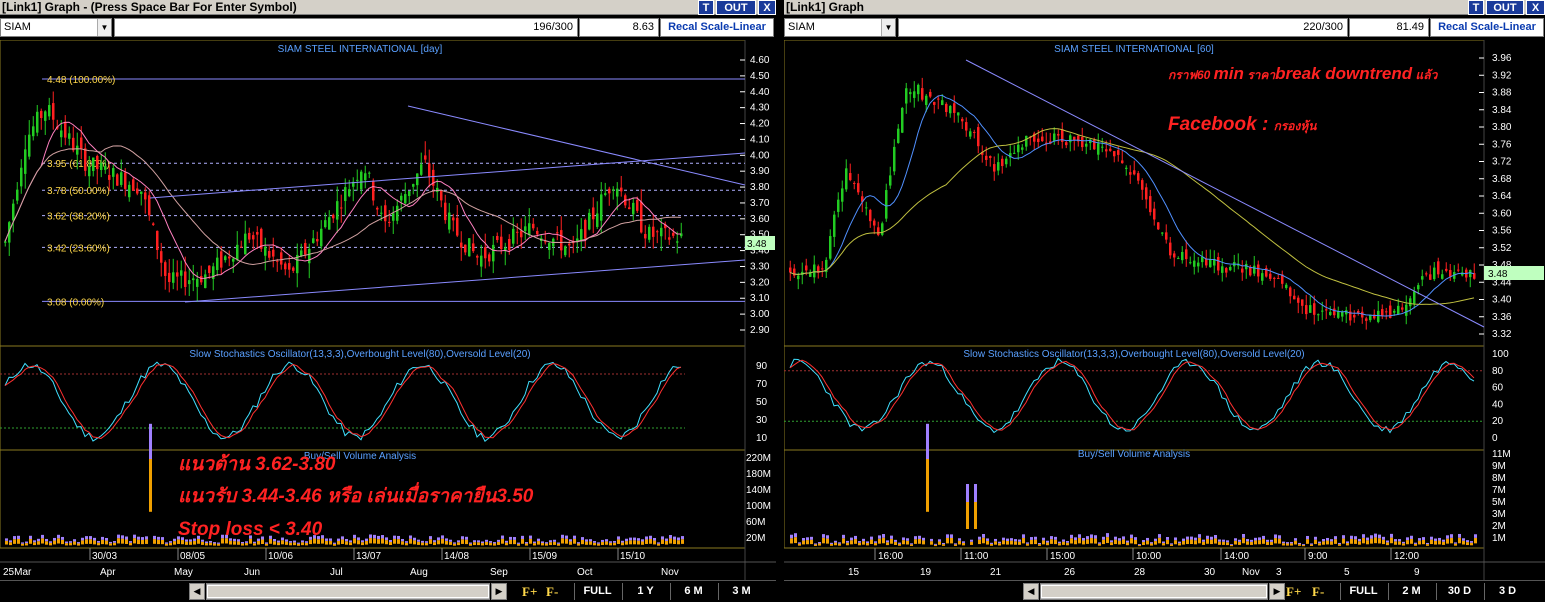 The image size is (1545, 602). What do you see at coordinates (1487, 27) in the screenshot?
I see `right-recal-scale-button: Recal Scale-Linear` at bounding box center [1487, 27].